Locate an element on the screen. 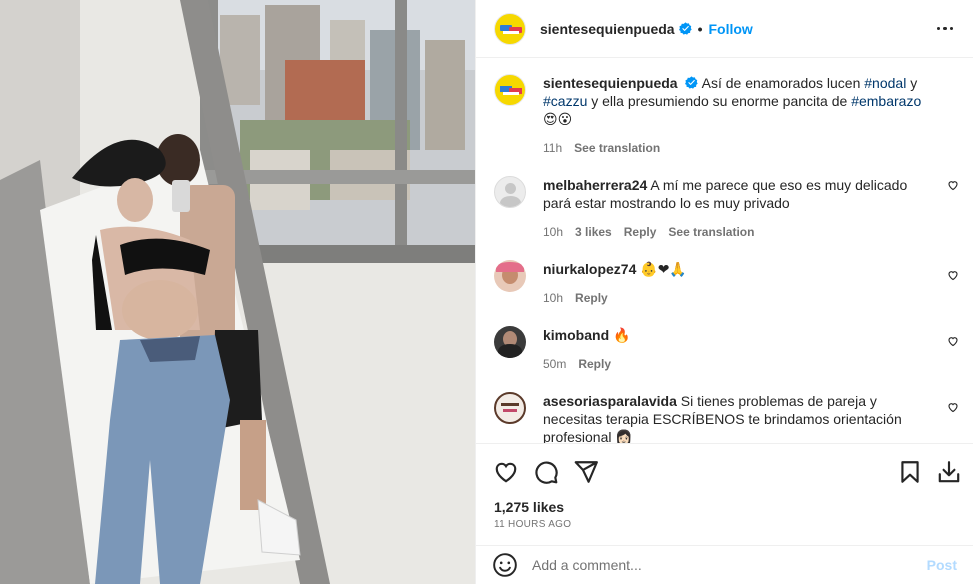 This screenshot has height=584, width=973. bookmark-icon is located at coordinates (910, 472).